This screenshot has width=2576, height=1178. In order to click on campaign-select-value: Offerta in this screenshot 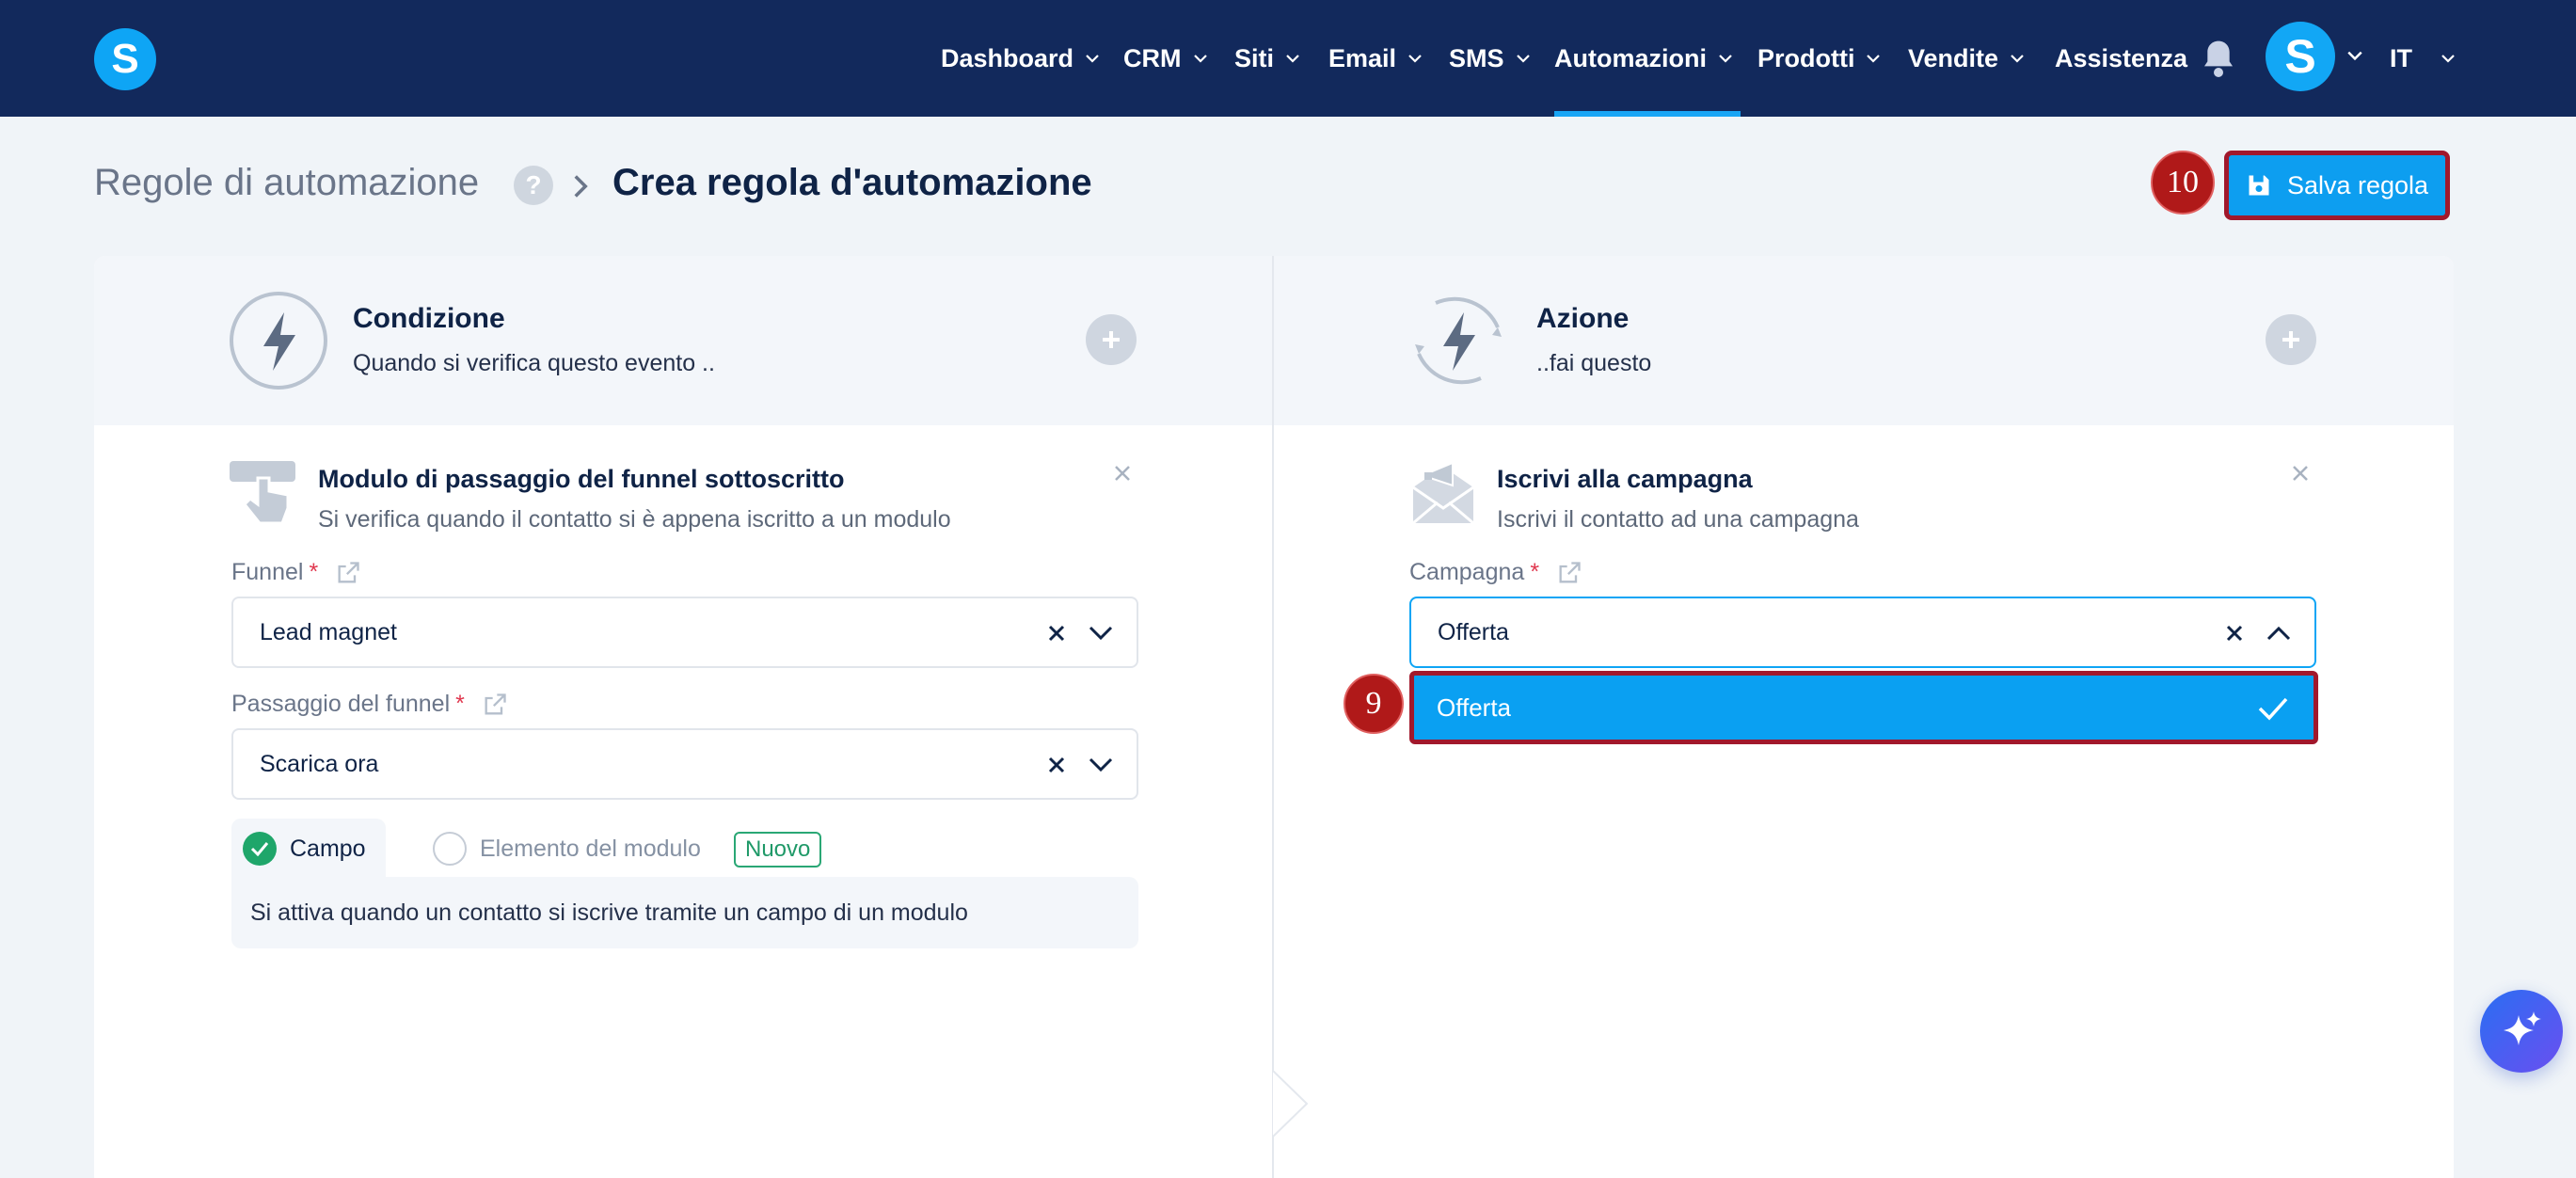, I will do `click(1474, 631)`.